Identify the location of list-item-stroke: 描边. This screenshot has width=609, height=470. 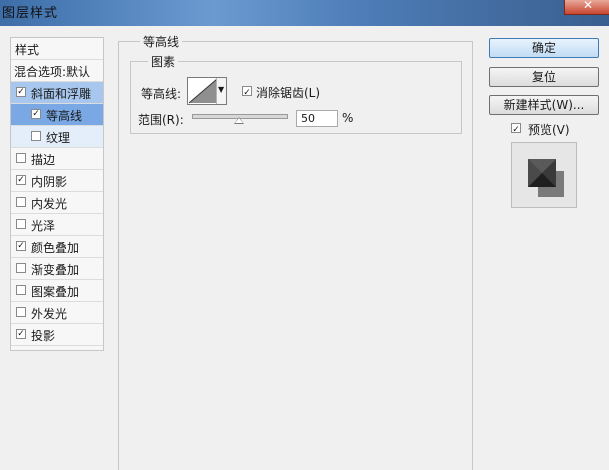
(57, 159).